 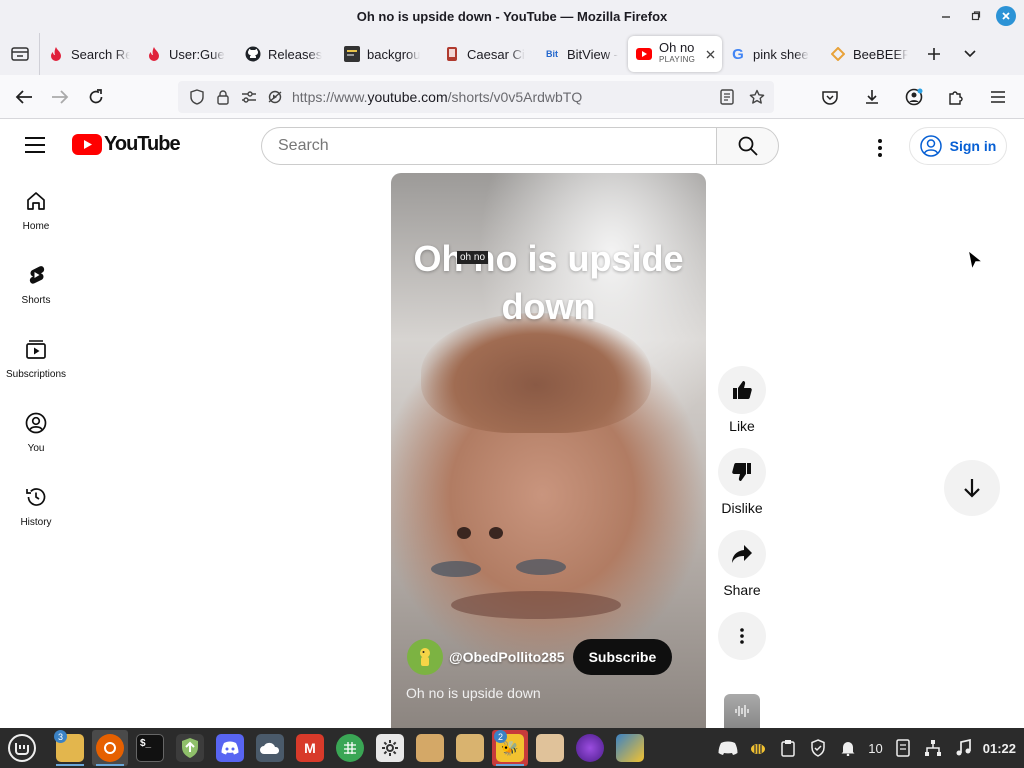 I want to click on guide-menu-button, so click(x=35, y=147).